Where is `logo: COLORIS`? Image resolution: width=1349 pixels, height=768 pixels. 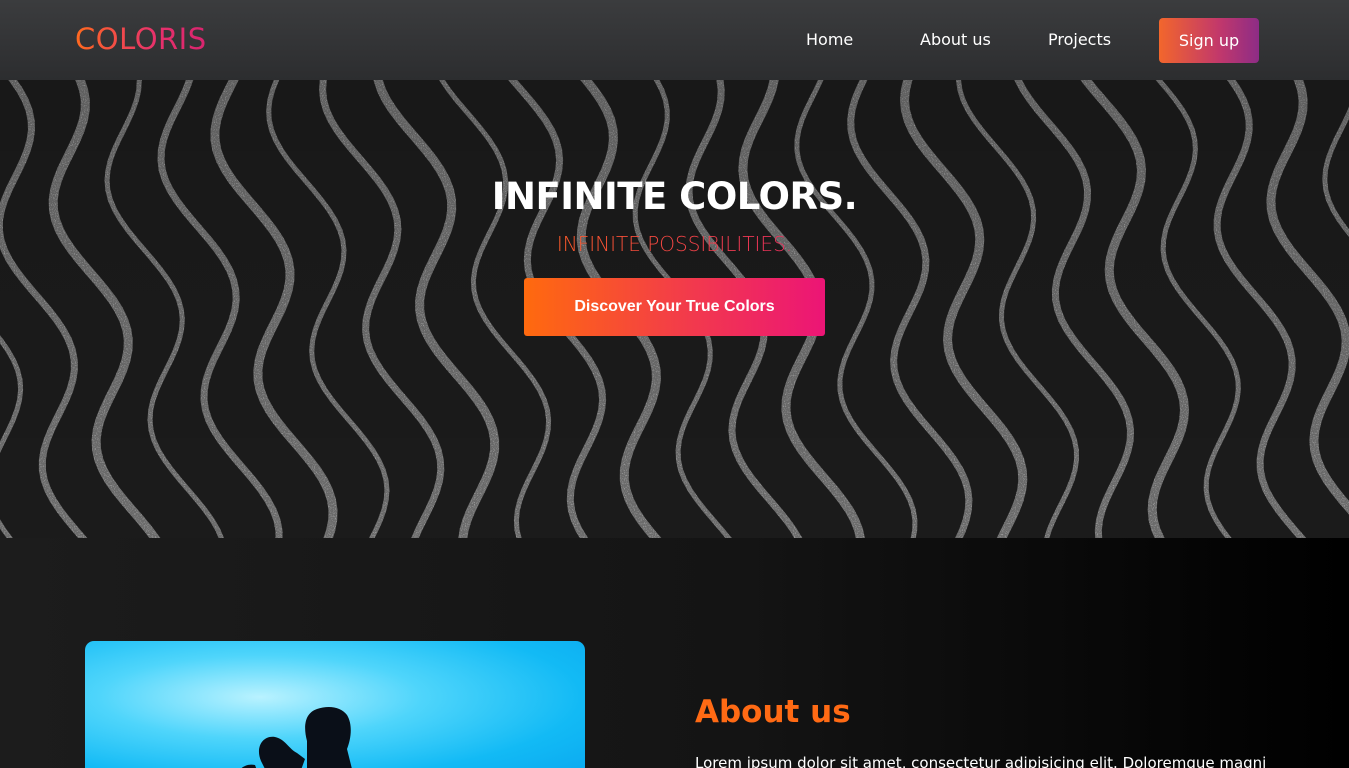
logo: COLORIS is located at coordinates (141, 39).